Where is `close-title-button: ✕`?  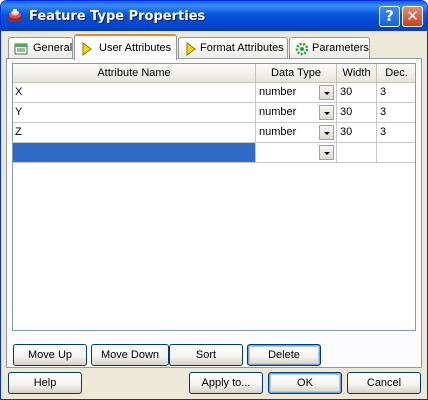
close-title-button: ✕ is located at coordinates (412, 16).